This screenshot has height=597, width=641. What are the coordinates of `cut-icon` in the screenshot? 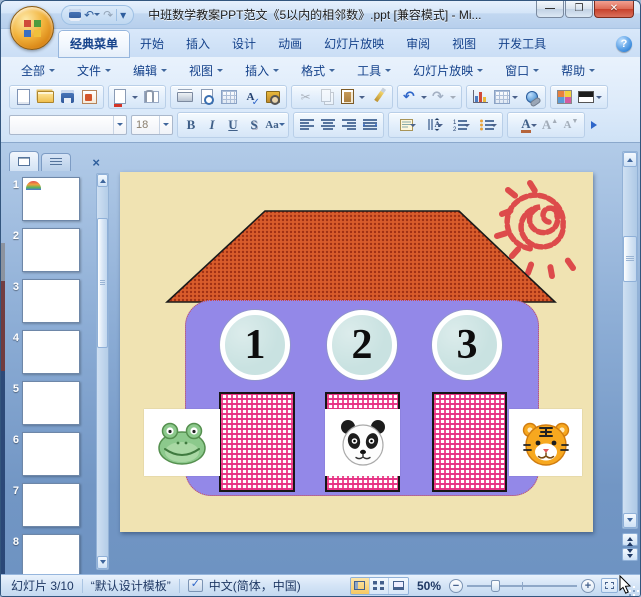 It's located at (305, 97).